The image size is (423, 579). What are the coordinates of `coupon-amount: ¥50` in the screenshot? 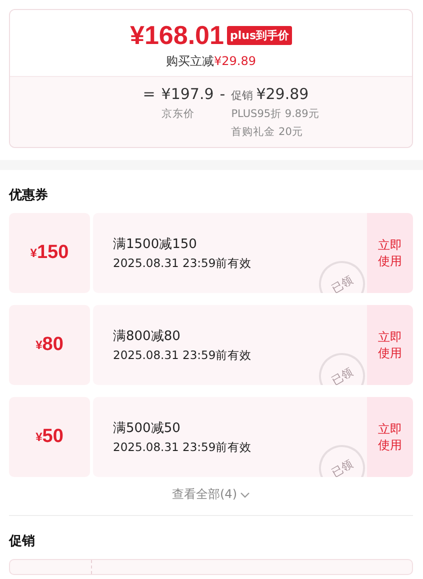 It's located at (49, 437).